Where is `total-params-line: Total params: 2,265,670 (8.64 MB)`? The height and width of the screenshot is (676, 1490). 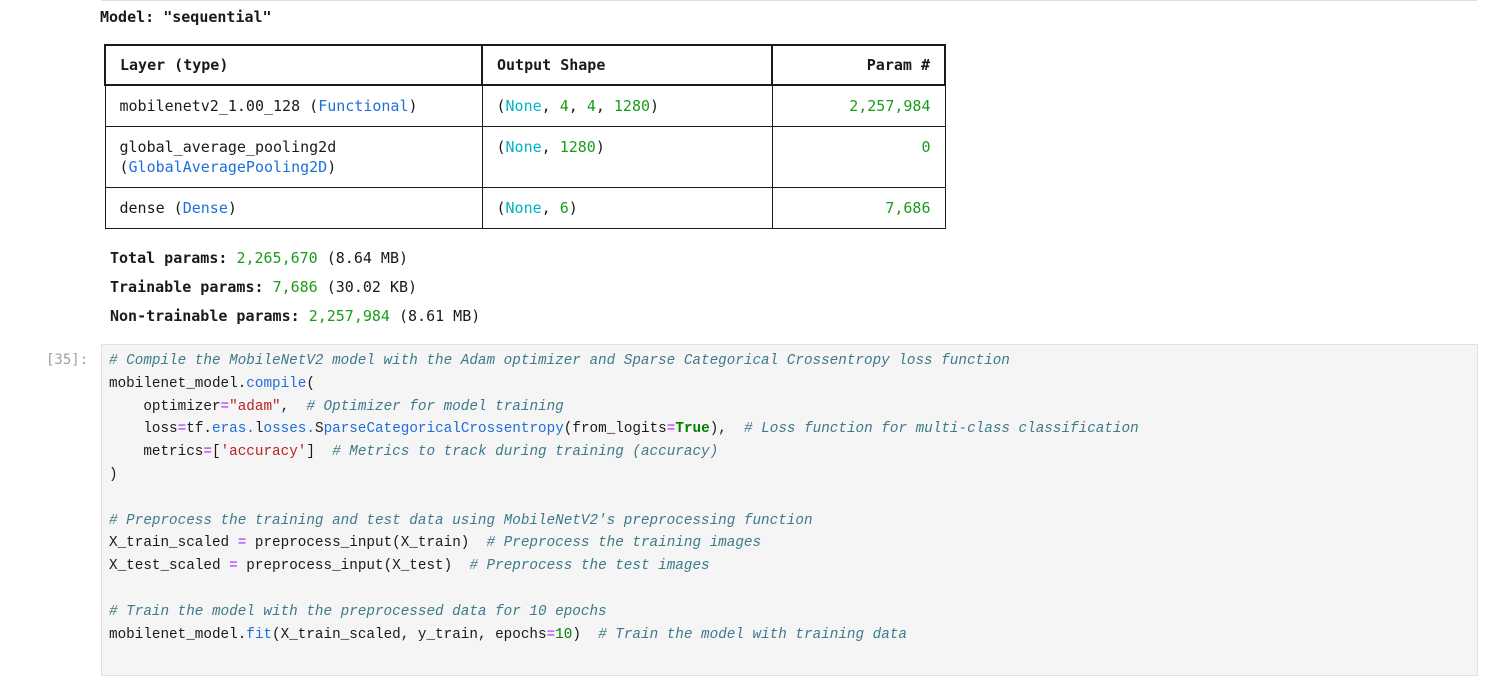
total-params-line: Total params: 2,265,670 (8.64 MB) is located at coordinates (295, 258).